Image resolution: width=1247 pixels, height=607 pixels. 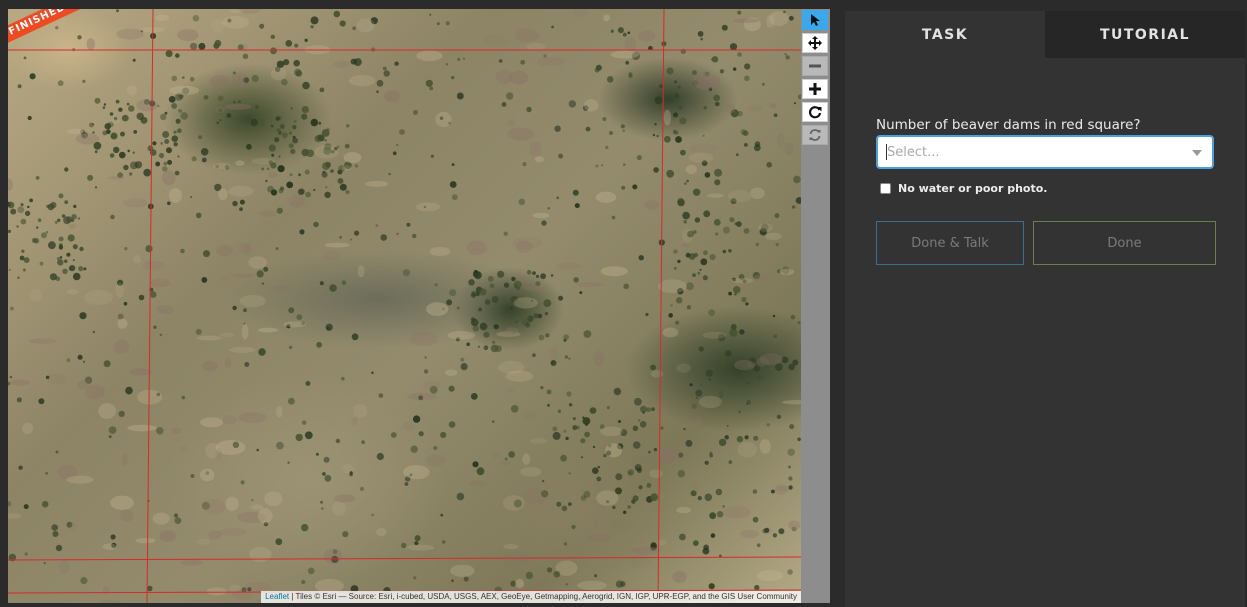 I want to click on move-icon, so click(x=815, y=43).